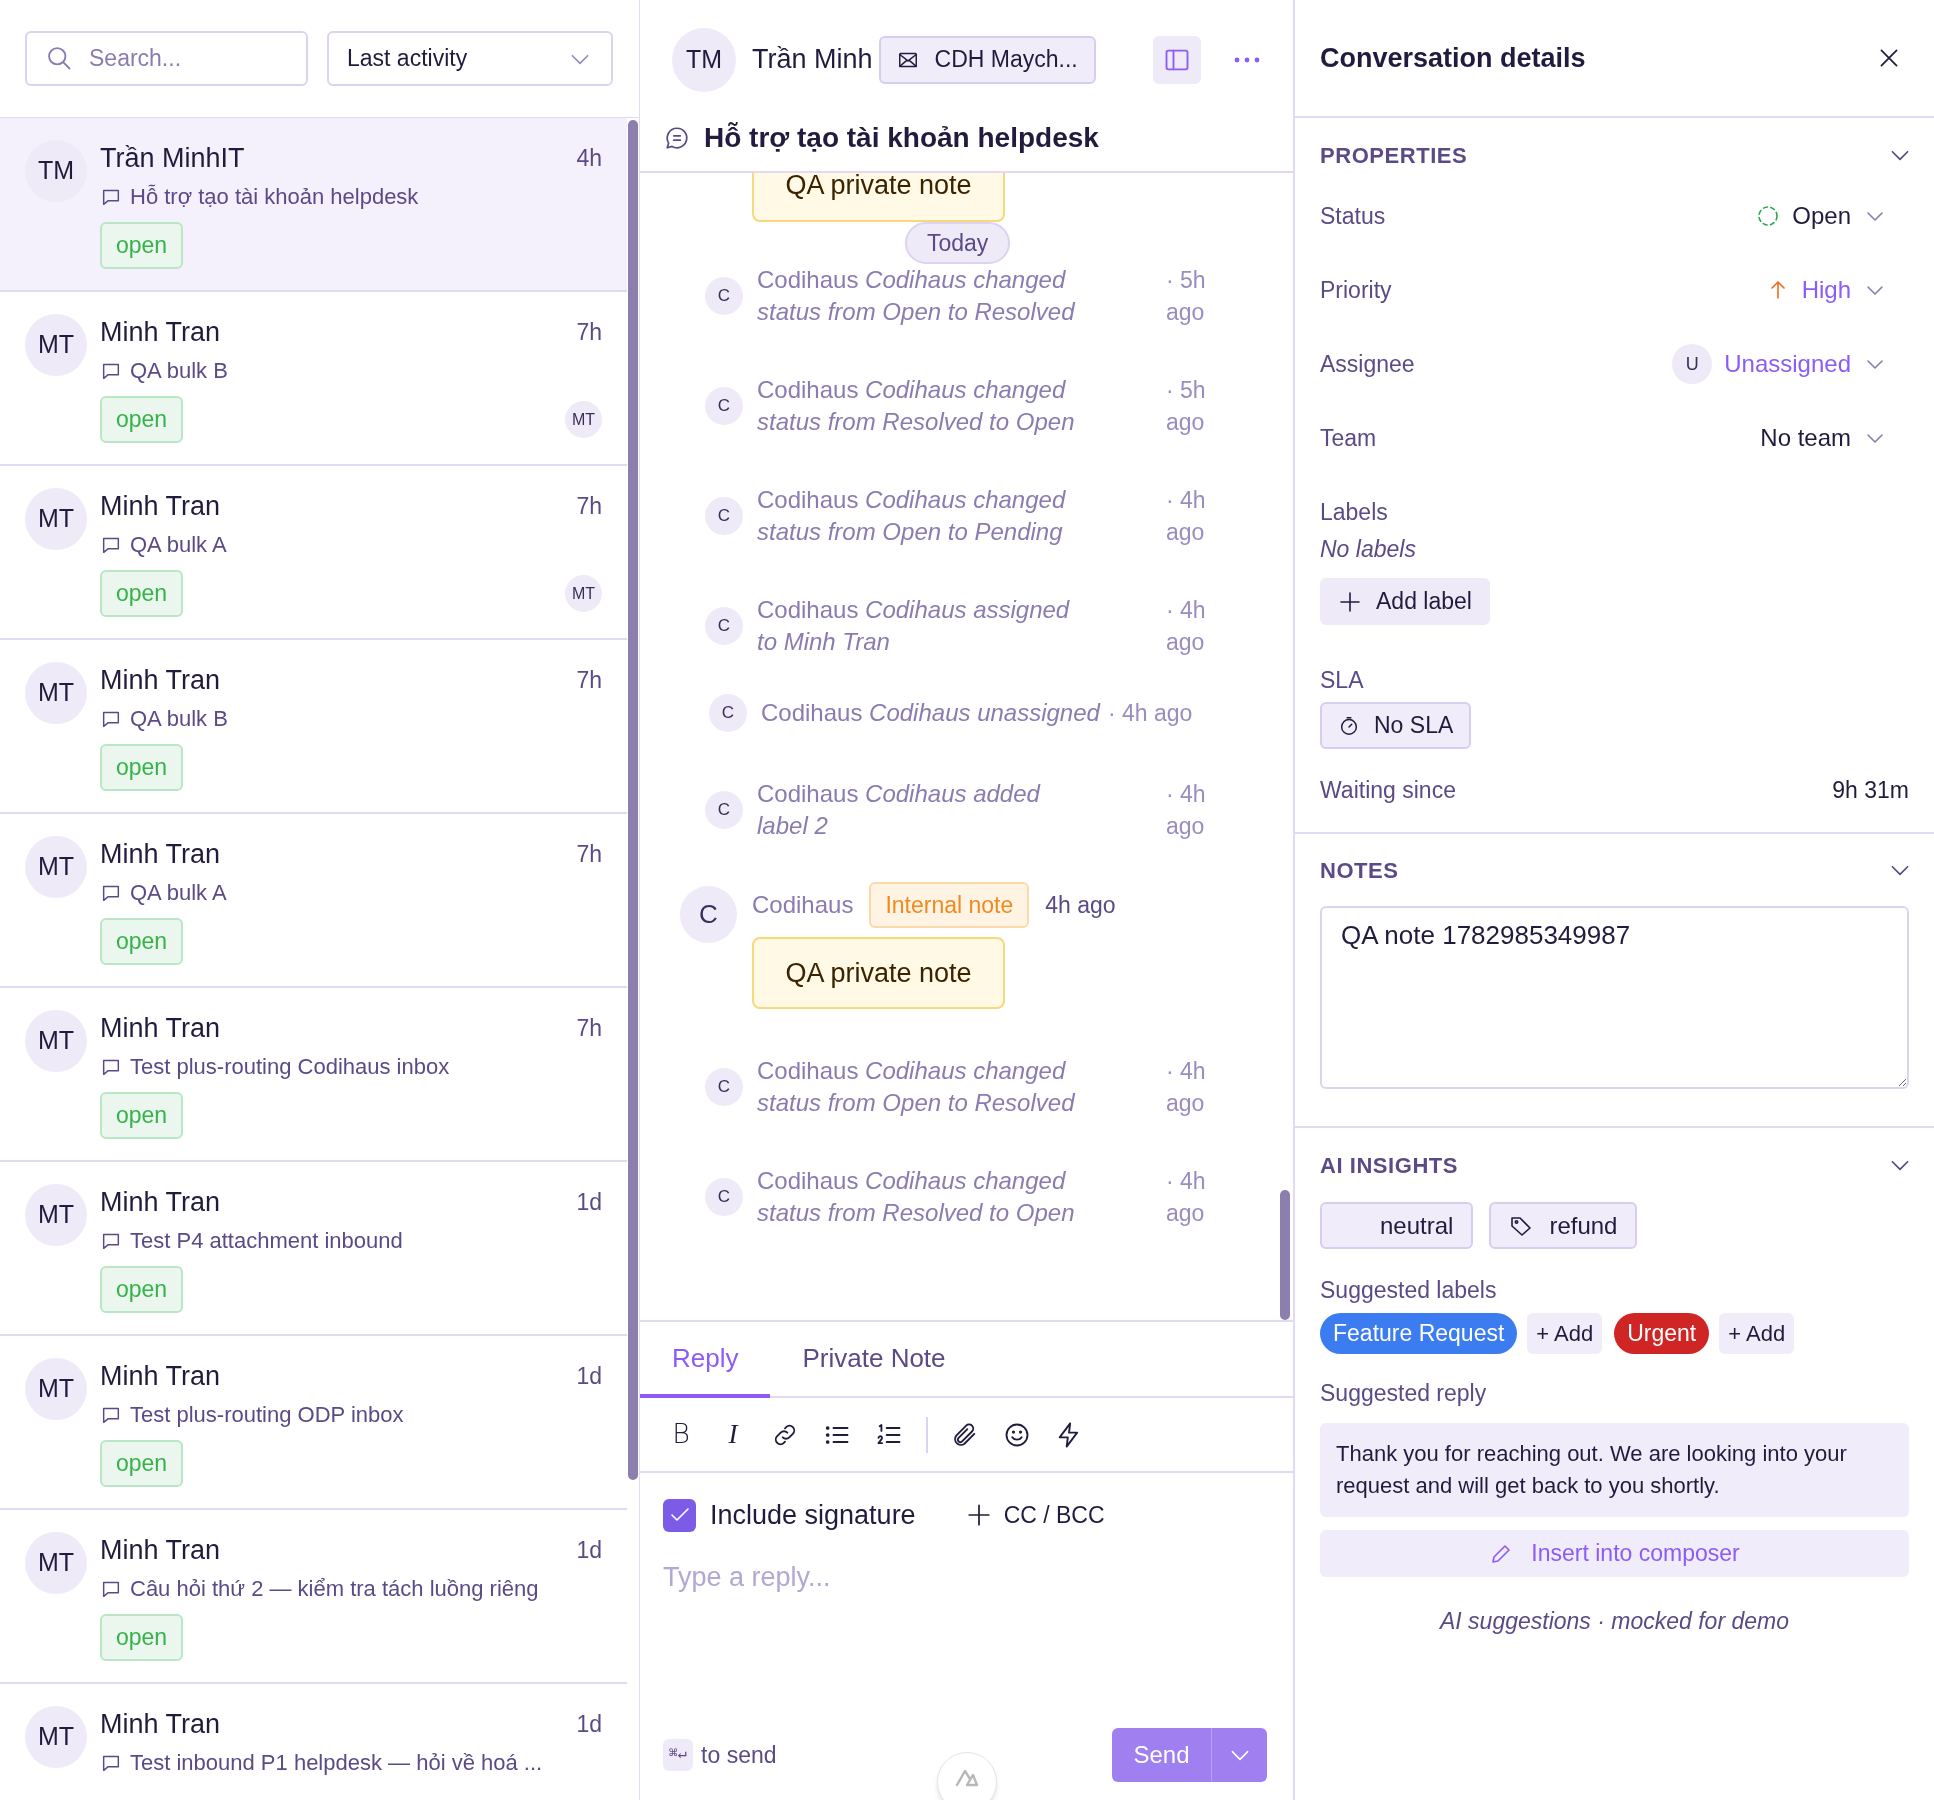 Image resolution: width=1934 pixels, height=1800 pixels. I want to click on activity-text: Codihaus Codihaus assigned to Minh Tran, so click(914, 626).